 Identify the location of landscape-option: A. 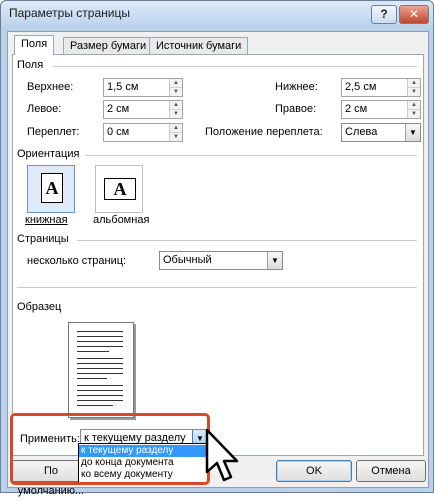
(119, 189).